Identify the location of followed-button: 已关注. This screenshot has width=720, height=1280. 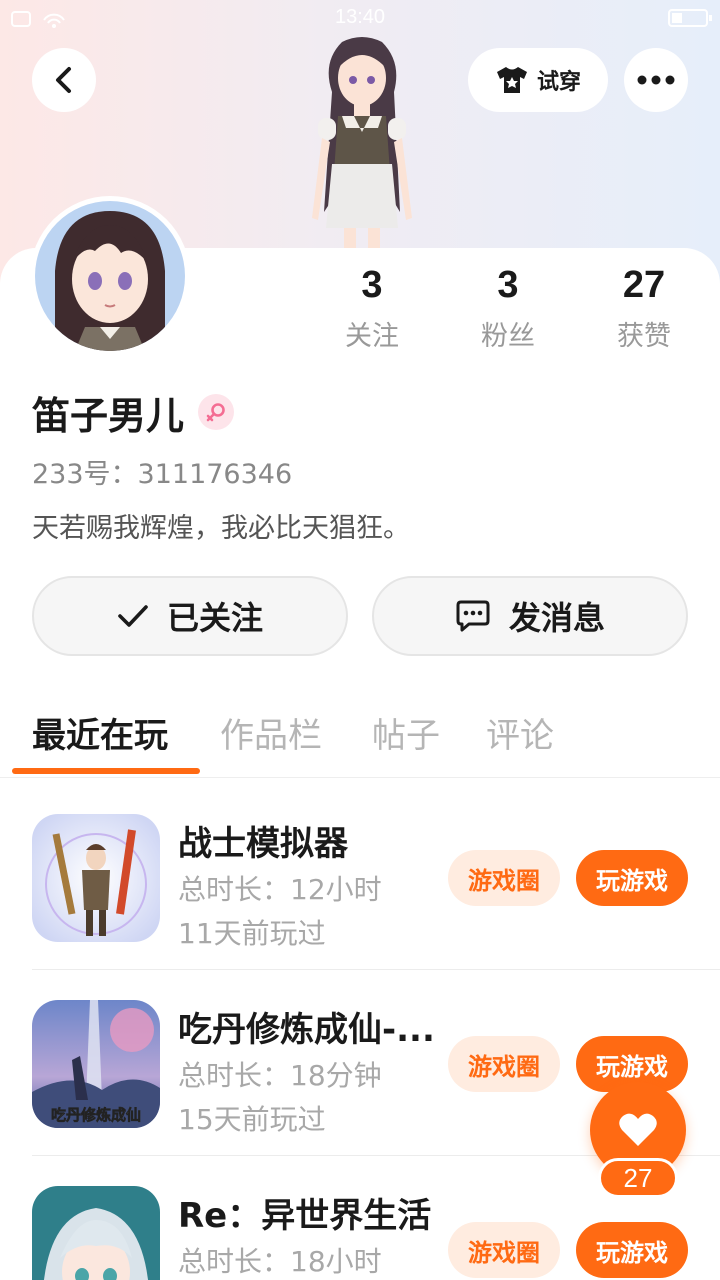
(190, 616).